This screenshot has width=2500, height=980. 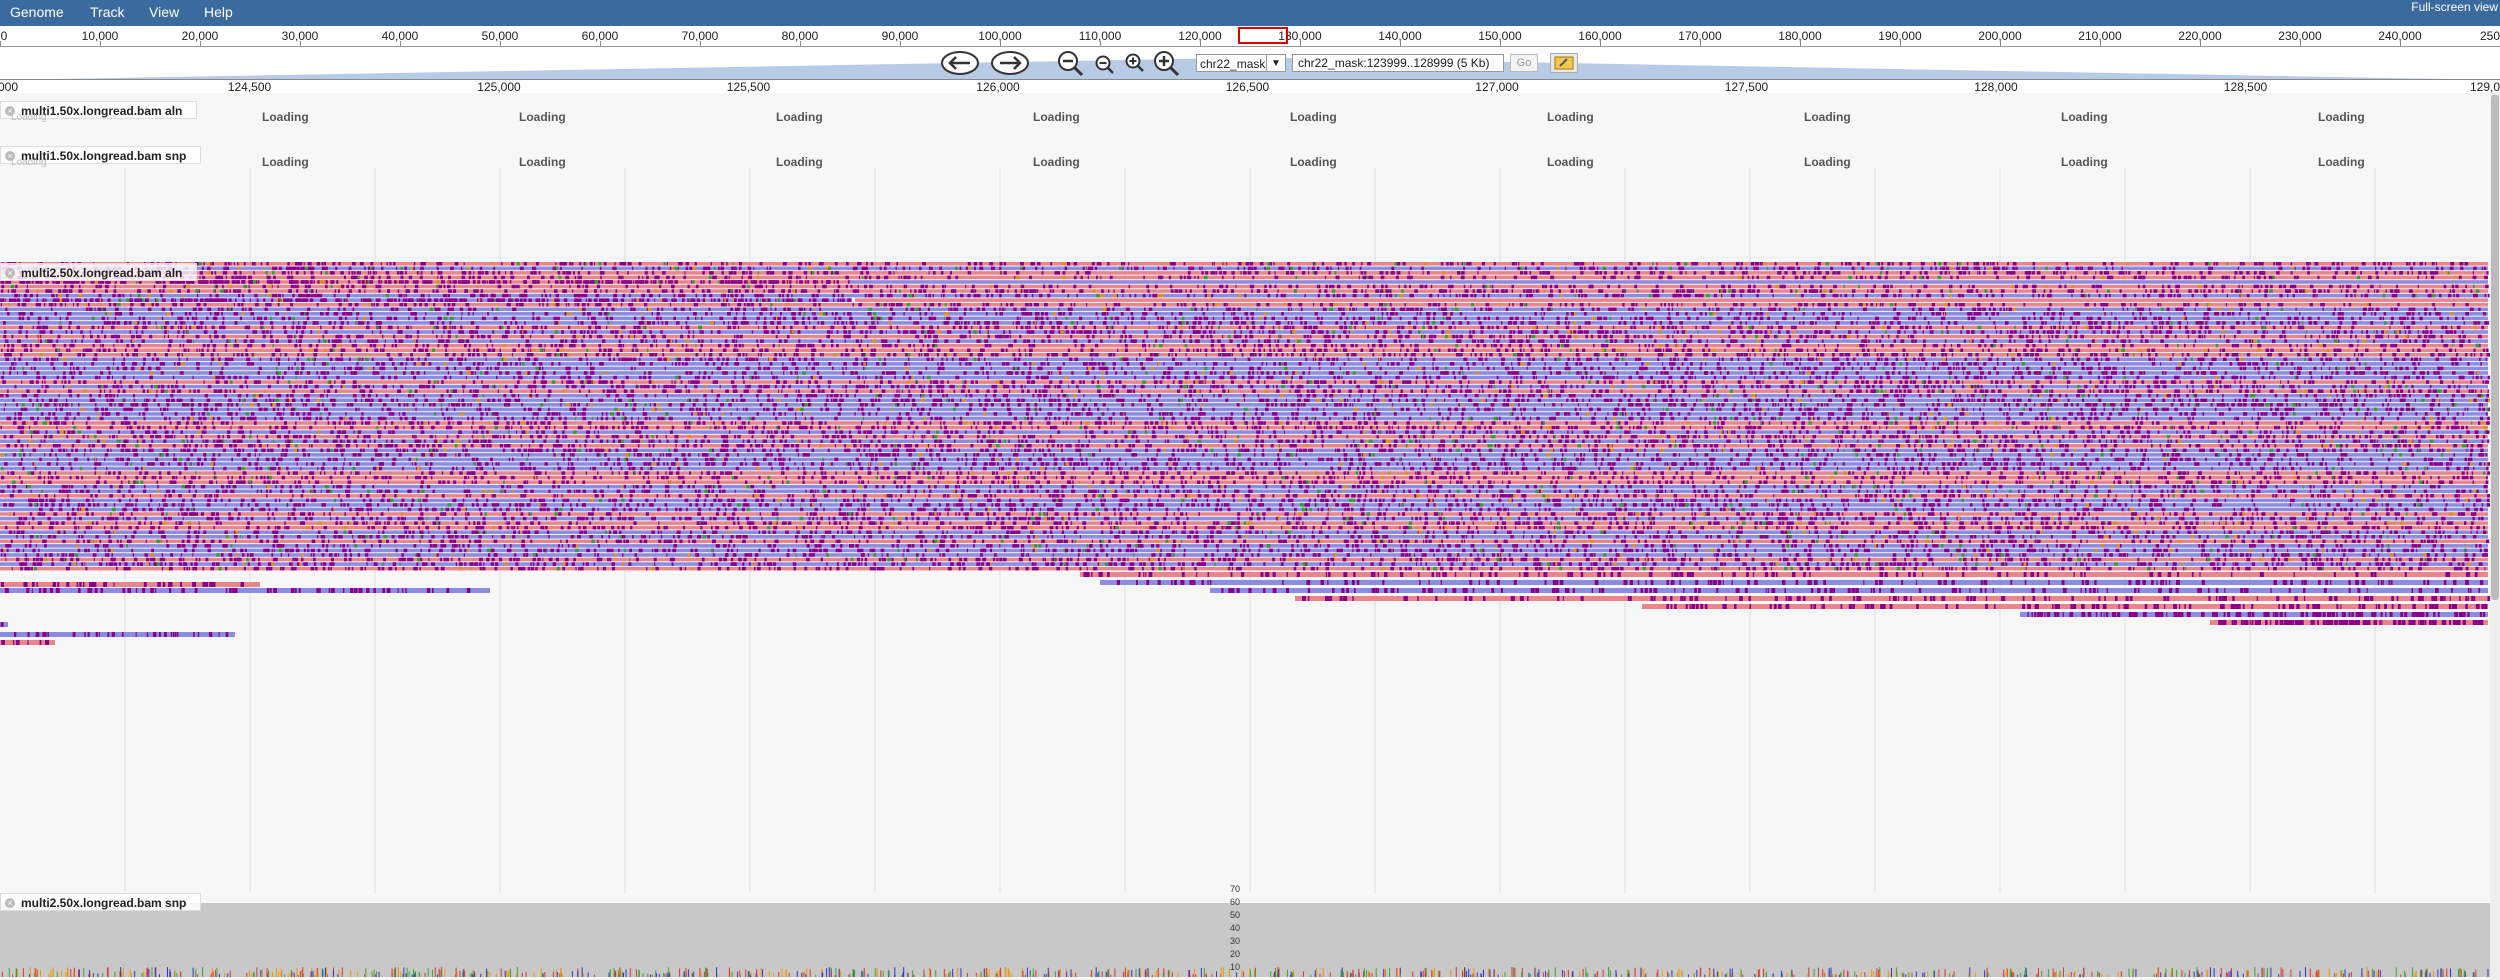 What do you see at coordinates (37, 12) in the screenshot?
I see `menu-genome: Genome` at bounding box center [37, 12].